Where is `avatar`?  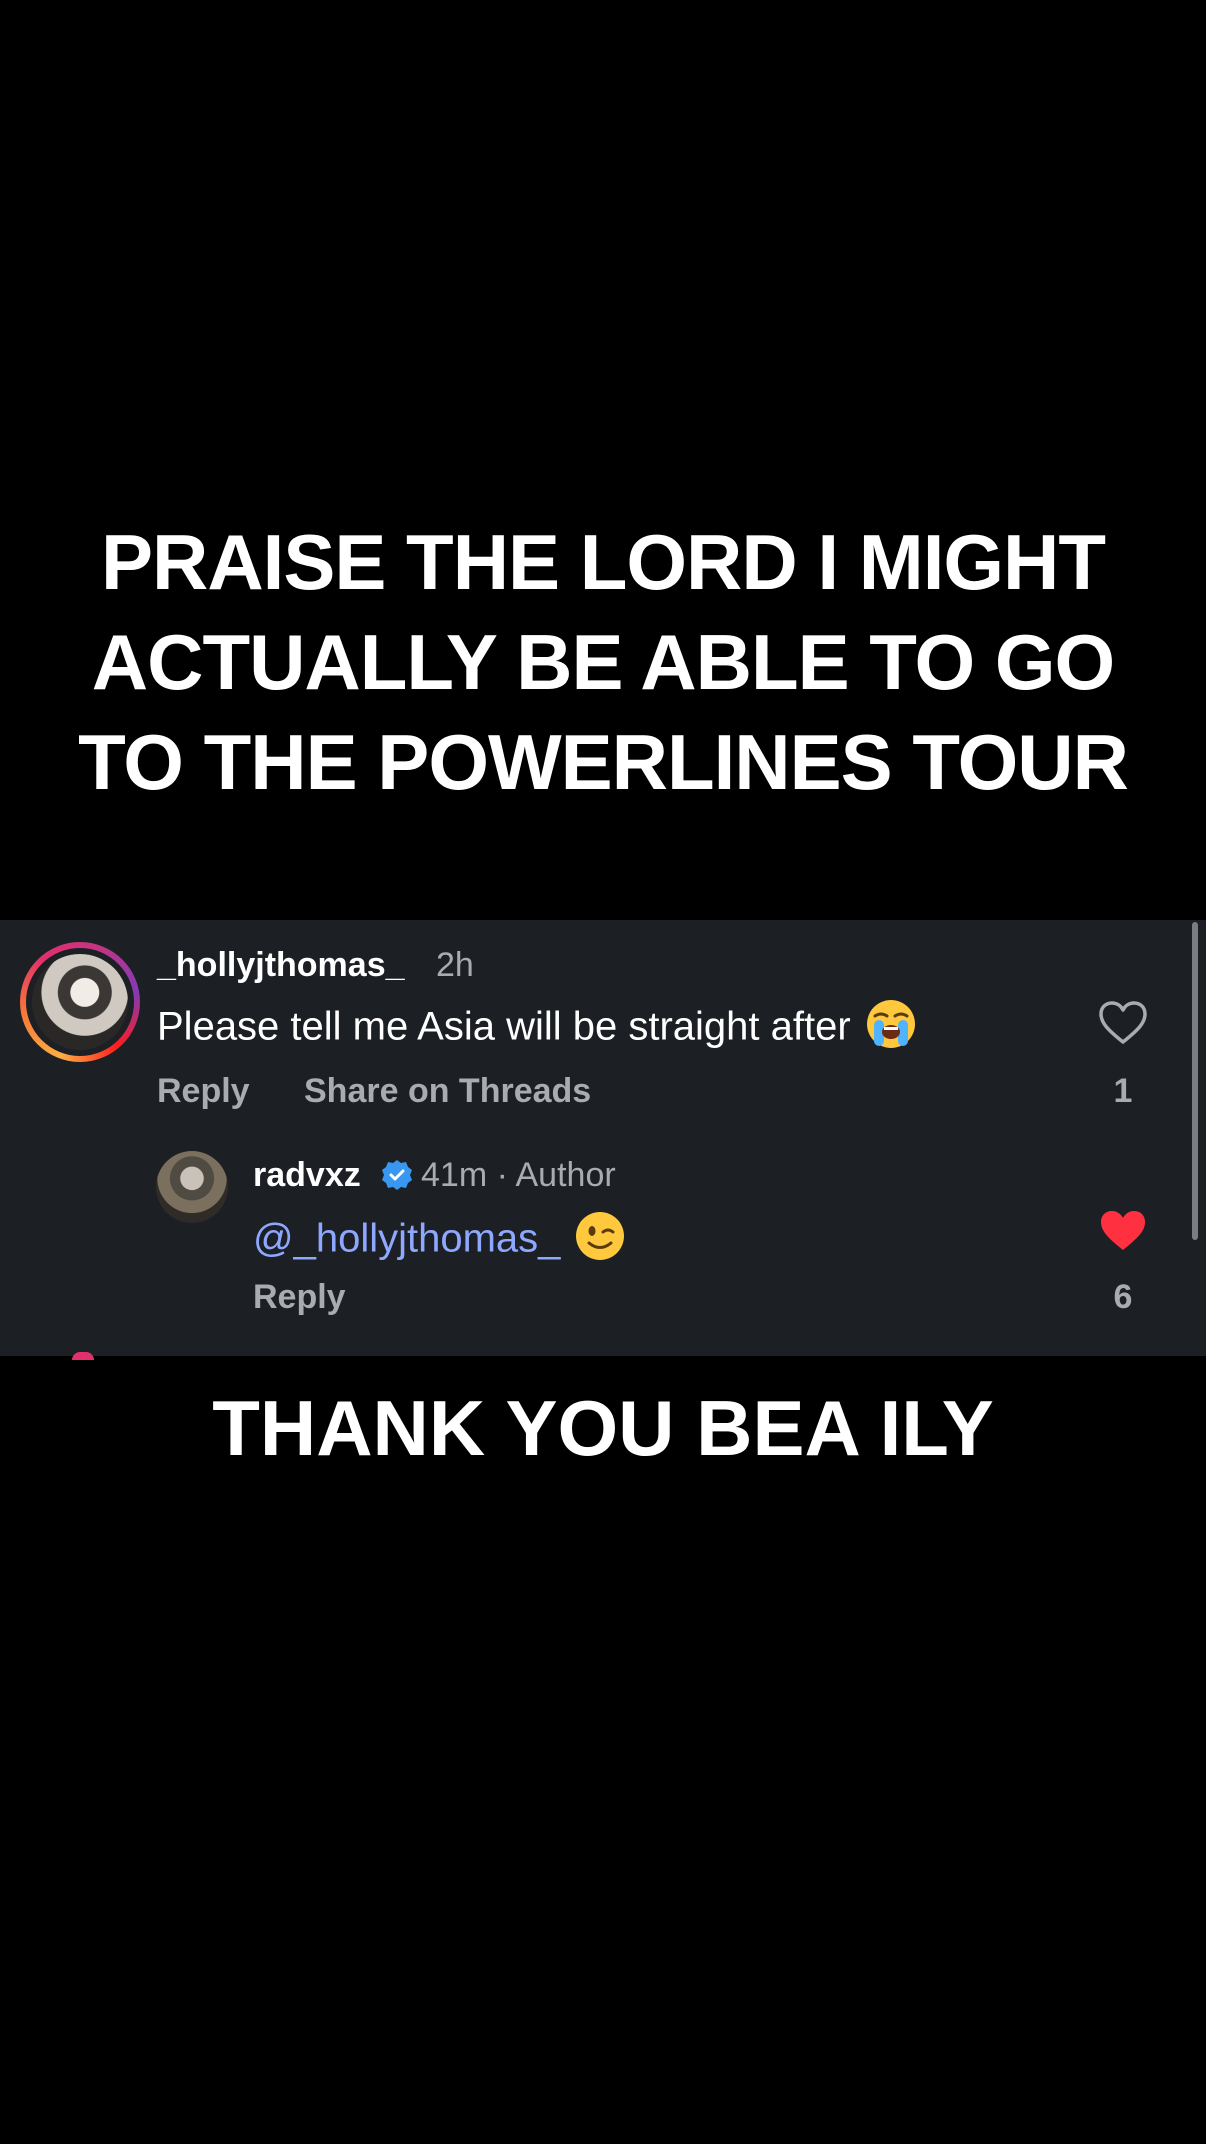
avatar is located at coordinates (80, 1002).